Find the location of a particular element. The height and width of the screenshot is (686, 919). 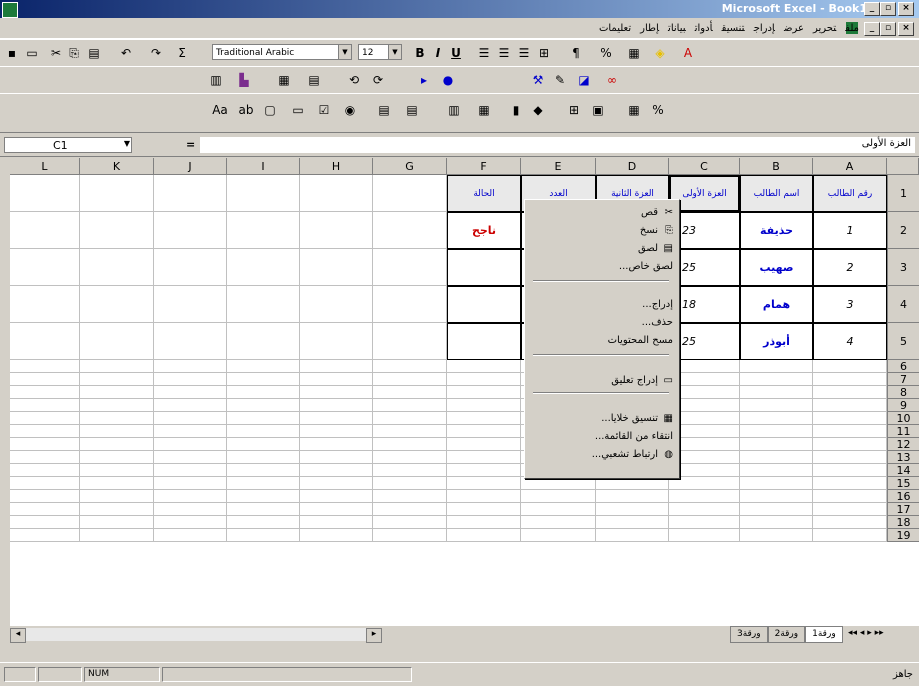

borders-icon: ▦ is located at coordinates (634, 53).